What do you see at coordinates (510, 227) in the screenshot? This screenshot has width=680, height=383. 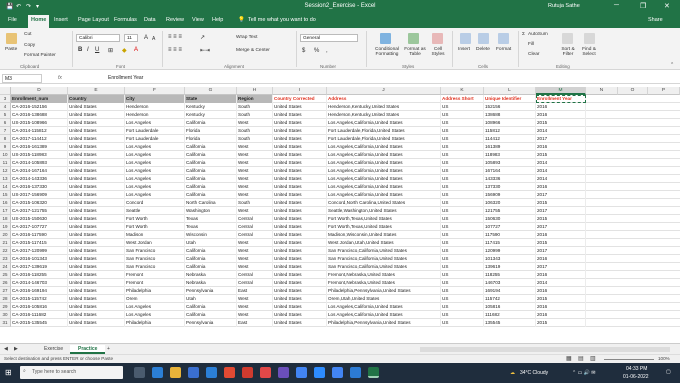 I see `table-cell: 107727` at bounding box center [510, 227].